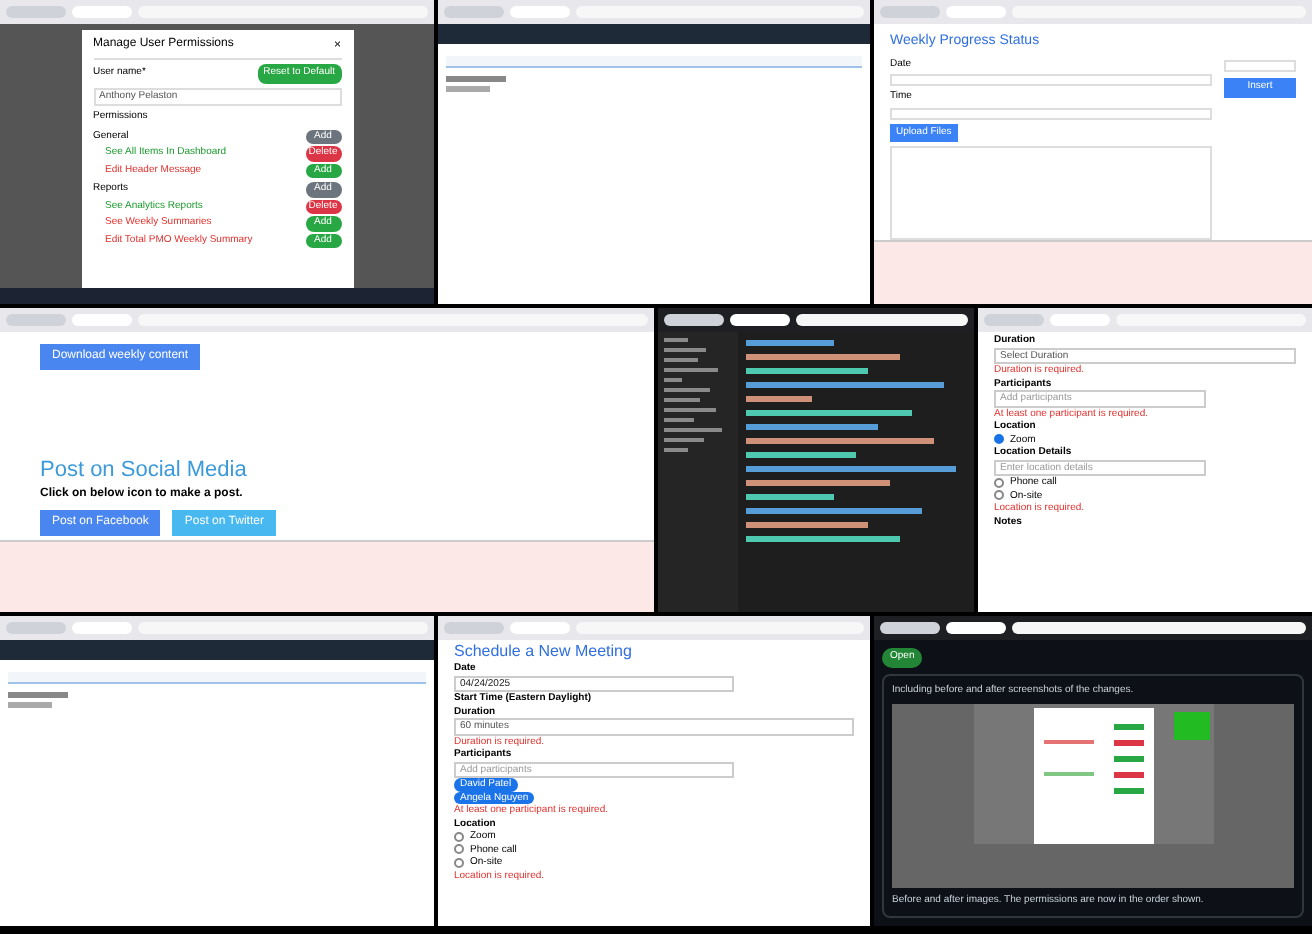  Describe the element at coordinates (544, 652) in the screenshot. I see `form-title: Schedule a New Meeting` at that location.